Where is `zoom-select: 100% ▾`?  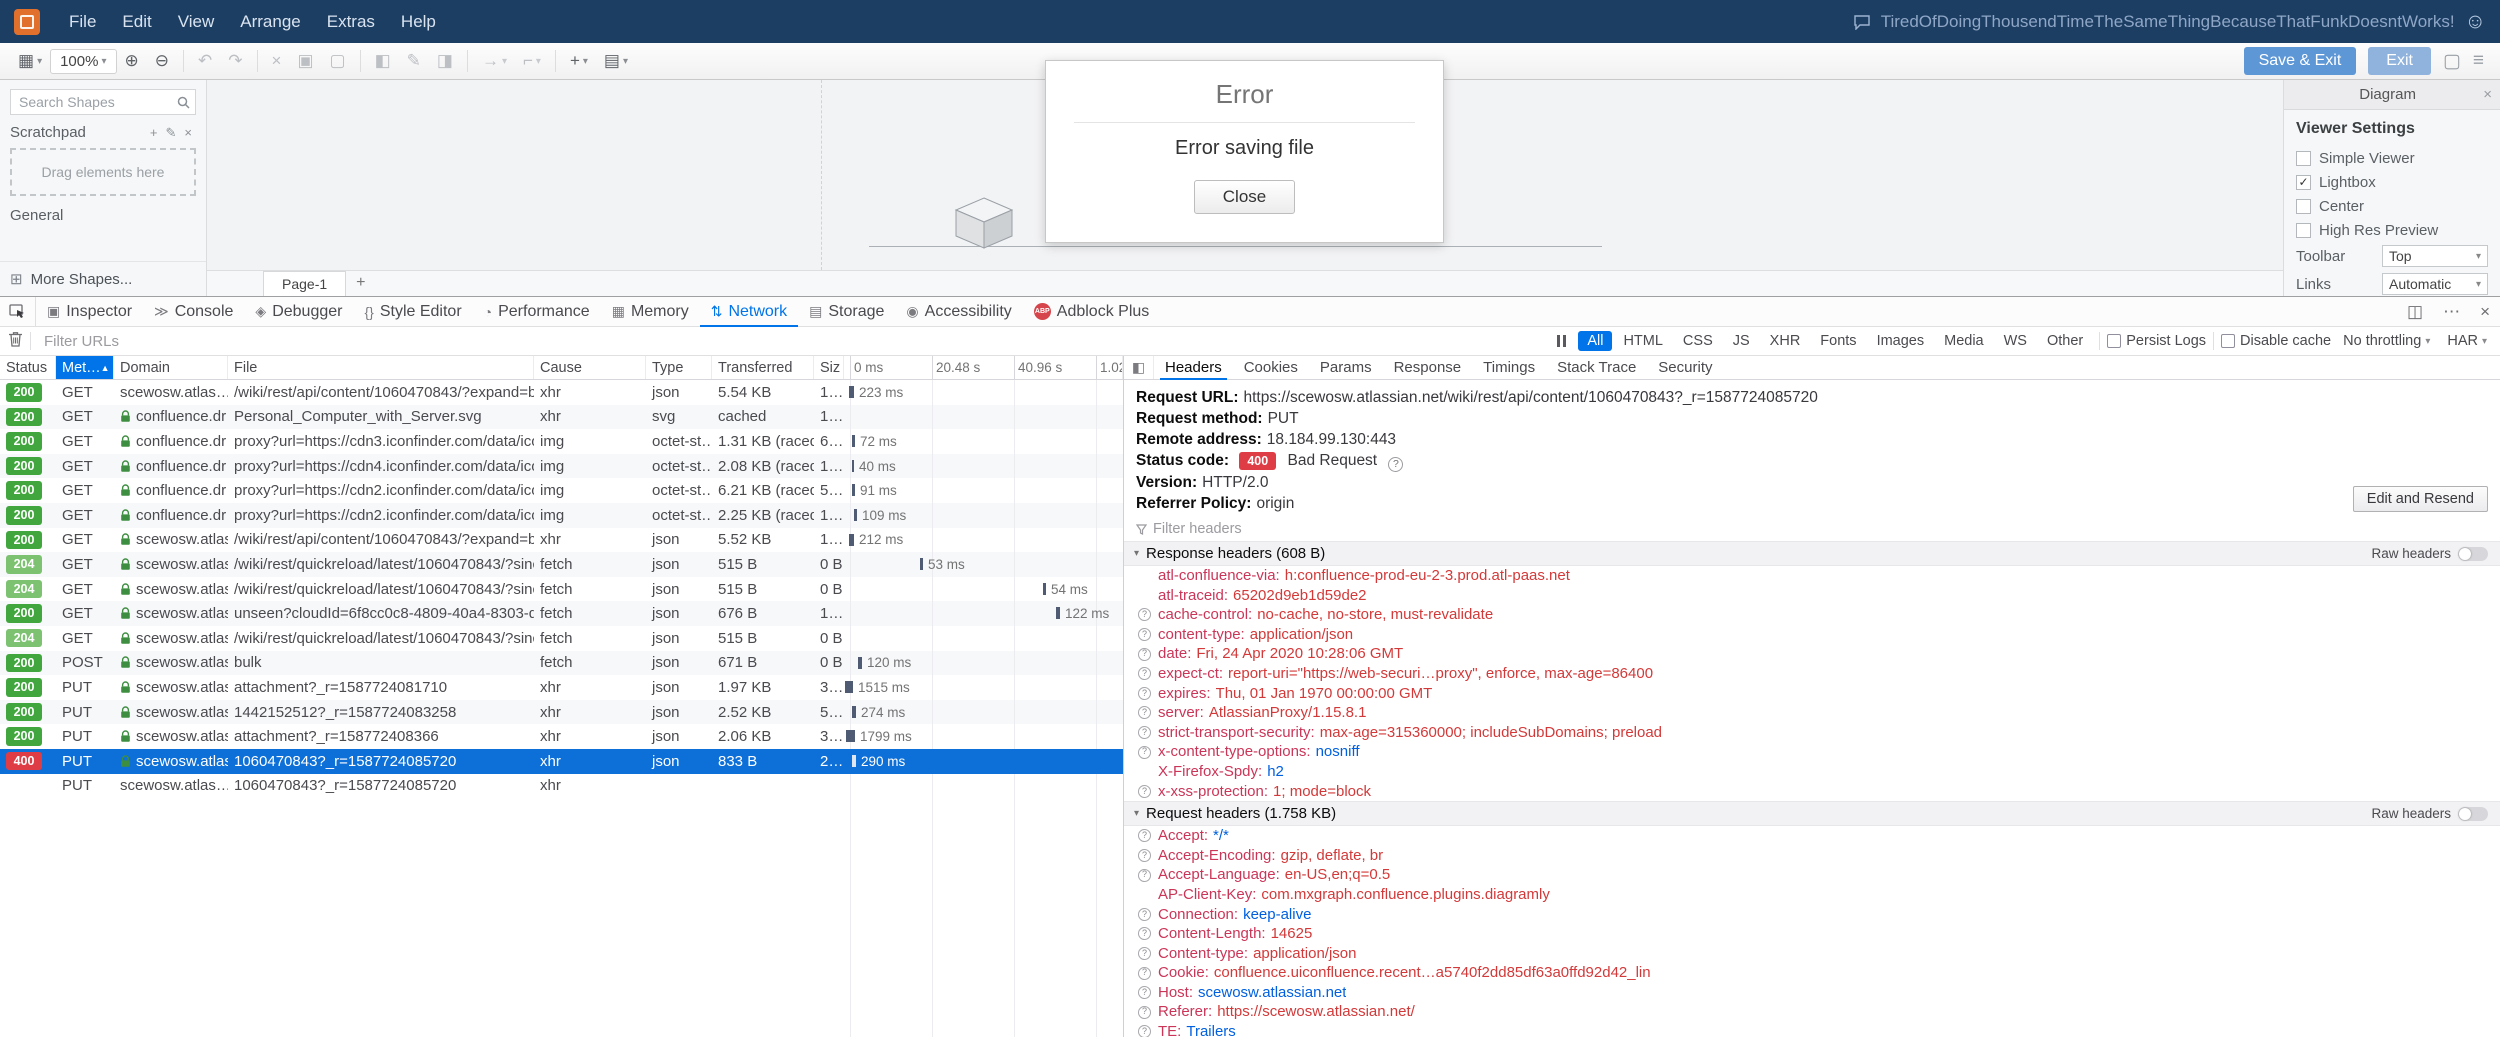 zoom-select: 100% ▾ is located at coordinates (83, 61).